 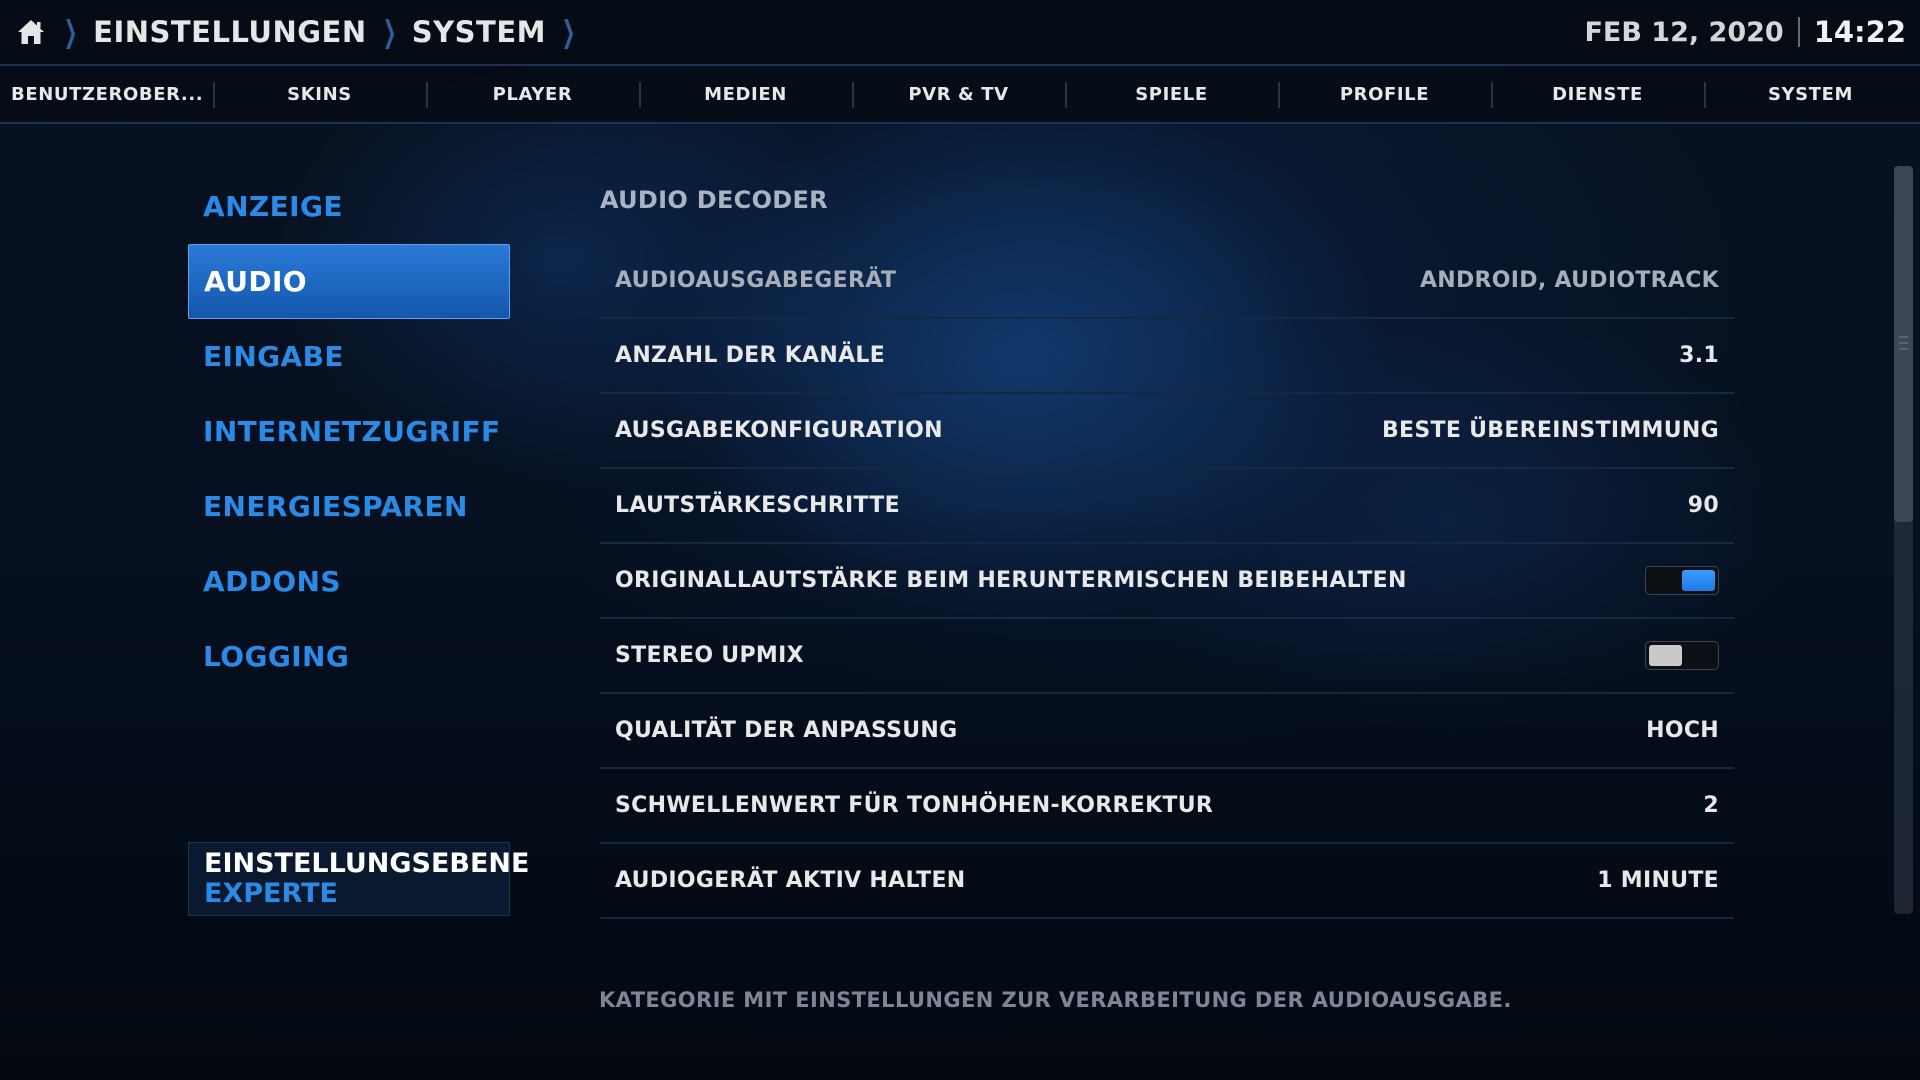 I want to click on sidebar-item-energiesparen: ENERGIESPAREN, so click(x=349, y=506).